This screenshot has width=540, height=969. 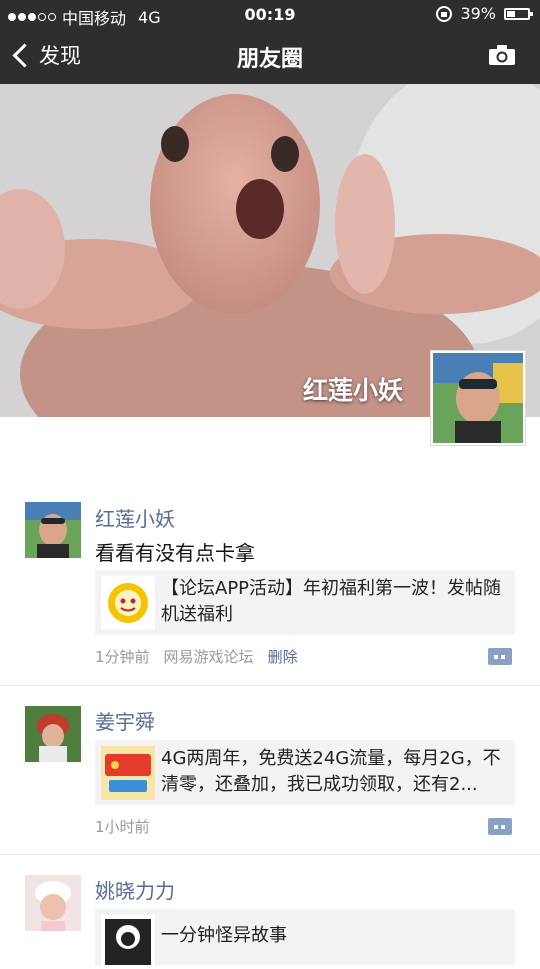 What do you see at coordinates (502, 55) in the screenshot?
I see `camera-icon` at bounding box center [502, 55].